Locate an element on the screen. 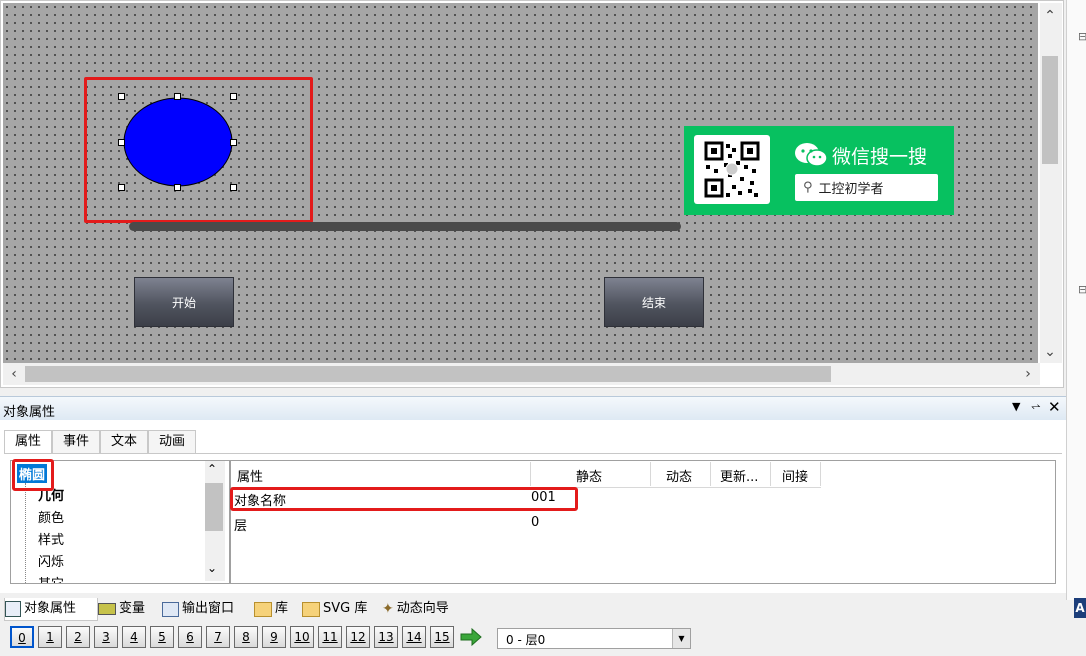 This screenshot has height=656, width=1086. layer-button-label: 12 is located at coordinates (358, 637).